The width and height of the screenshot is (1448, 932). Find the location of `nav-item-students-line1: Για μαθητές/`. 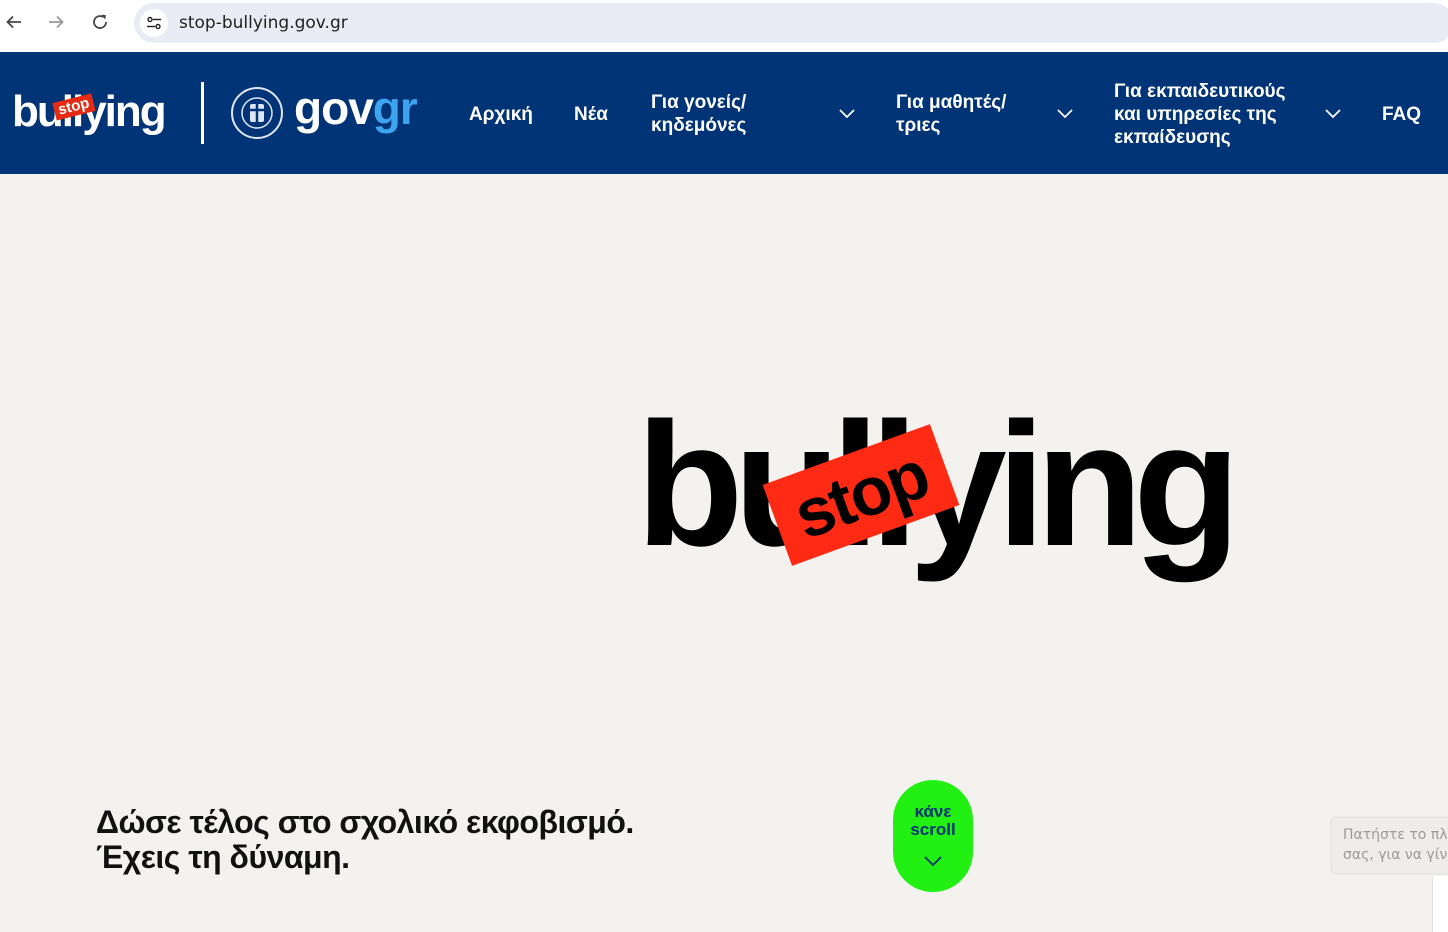

nav-item-students-line1: Για μαθητές/ is located at coordinates (951, 102).